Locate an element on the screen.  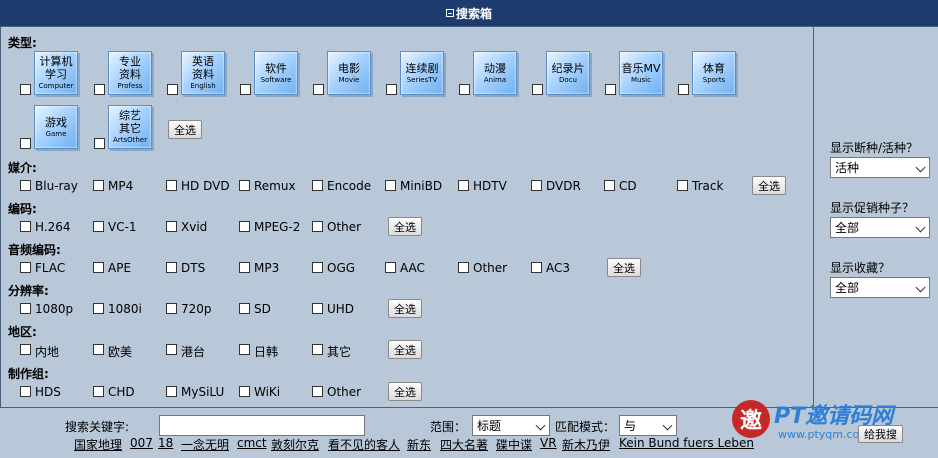
dead-torrent-select: 活种 is located at coordinates (880, 167).